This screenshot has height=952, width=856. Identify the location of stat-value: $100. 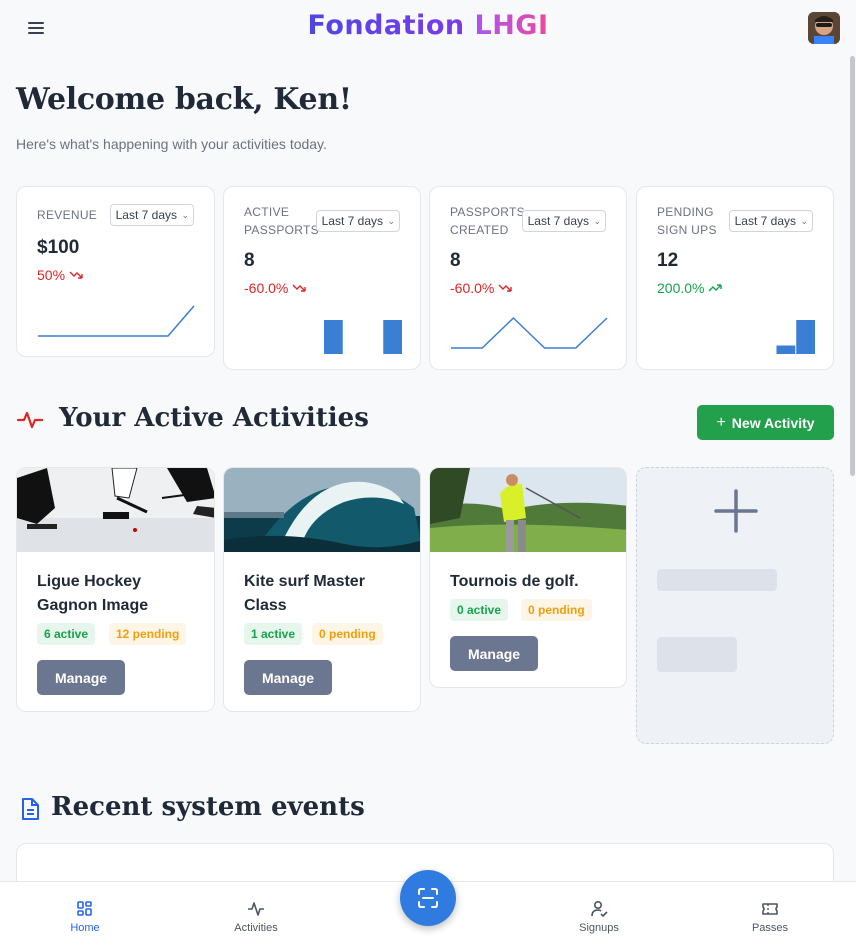
(58, 247).